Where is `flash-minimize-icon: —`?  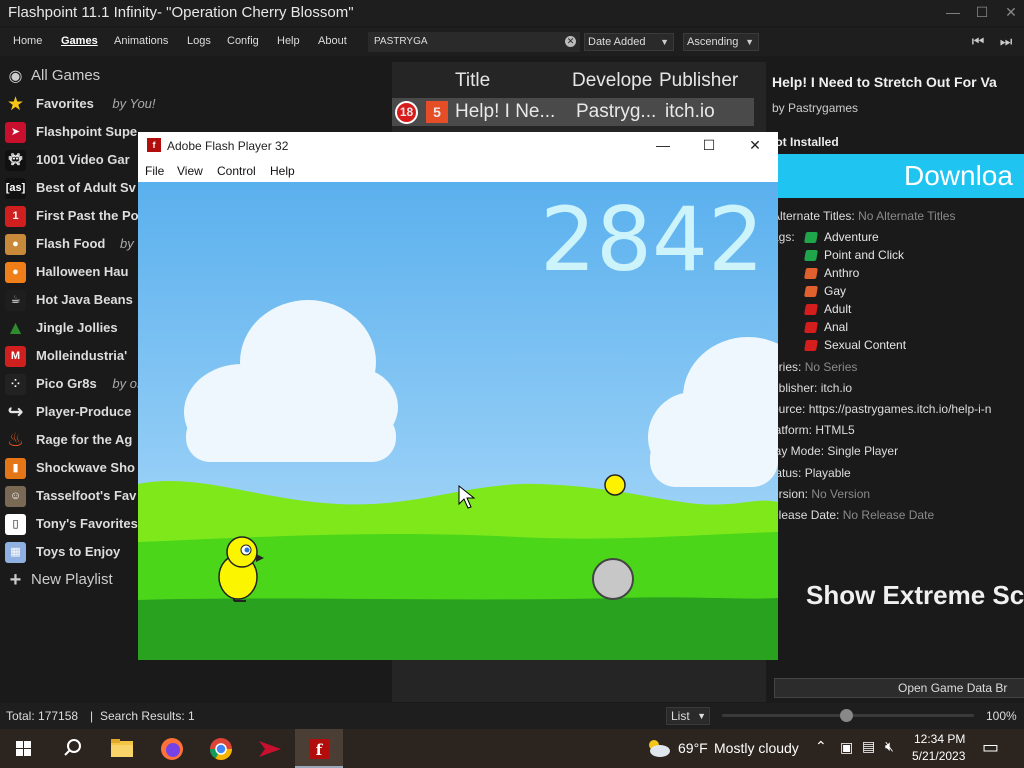
flash-minimize-icon: — is located at coordinates (663, 146).